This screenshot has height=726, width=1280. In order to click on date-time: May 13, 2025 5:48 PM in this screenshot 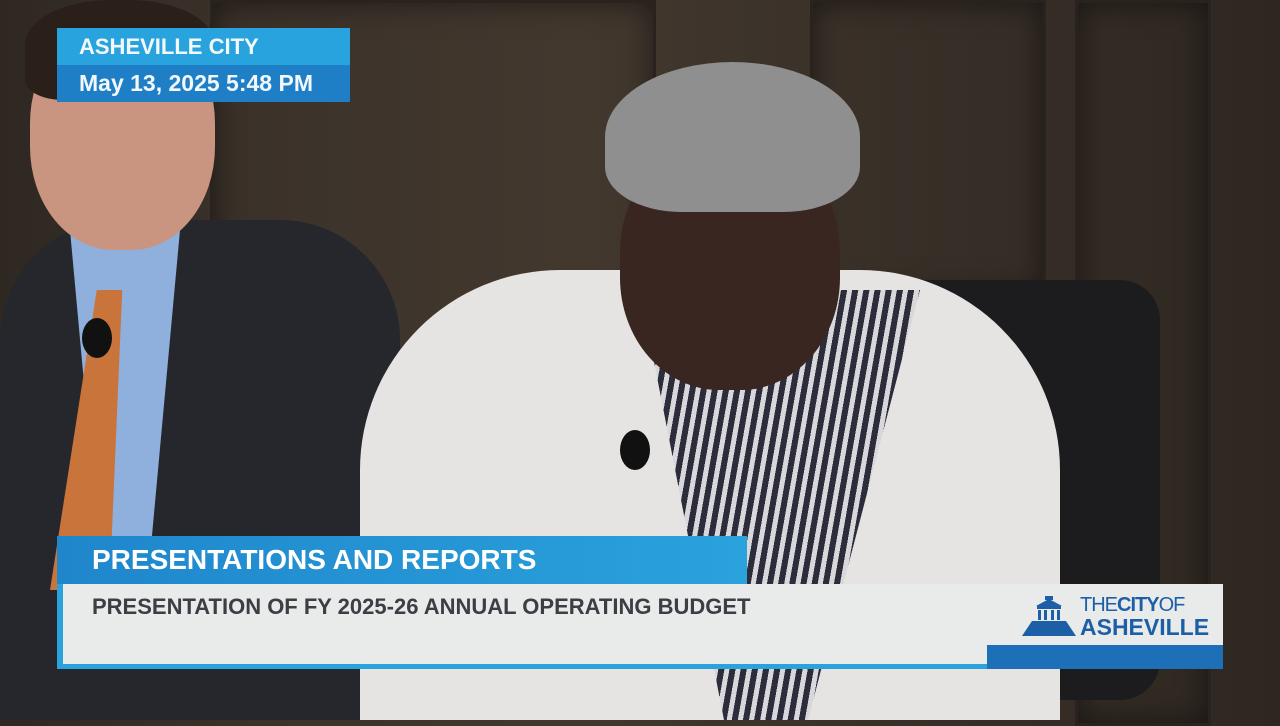, I will do `click(203, 83)`.